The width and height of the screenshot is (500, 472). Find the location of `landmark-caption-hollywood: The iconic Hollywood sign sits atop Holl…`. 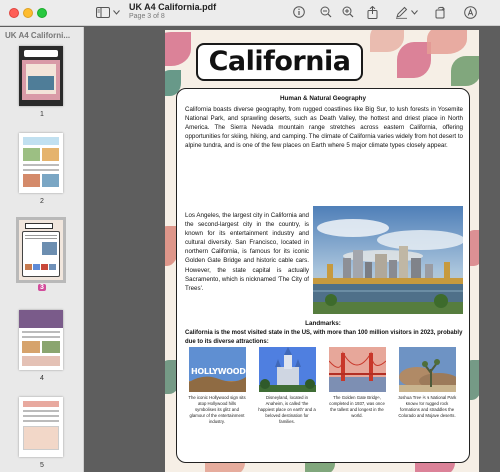

landmark-caption-hollywood: The iconic Hollywood sign sits atop Holl… is located at coordinates (217, 409).